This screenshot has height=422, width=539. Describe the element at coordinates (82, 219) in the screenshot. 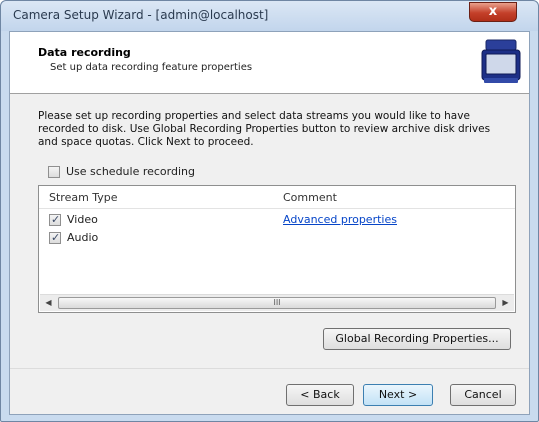

I see `video-stream-label: Video` at that location.